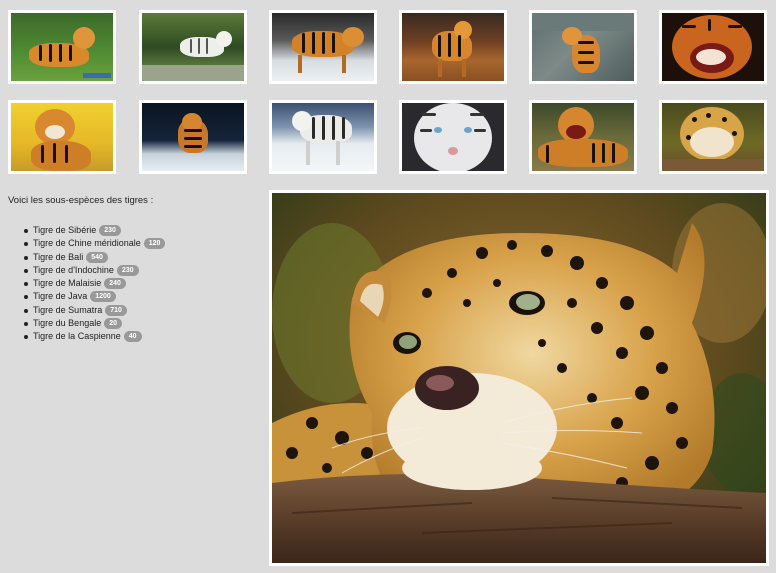 This screenshot has width=776, height=573. What do you see at coordinates (77, 336) in the screenshot?
I see `species-link: Tigre de la Caspienne` at bounding box center [77, 336].